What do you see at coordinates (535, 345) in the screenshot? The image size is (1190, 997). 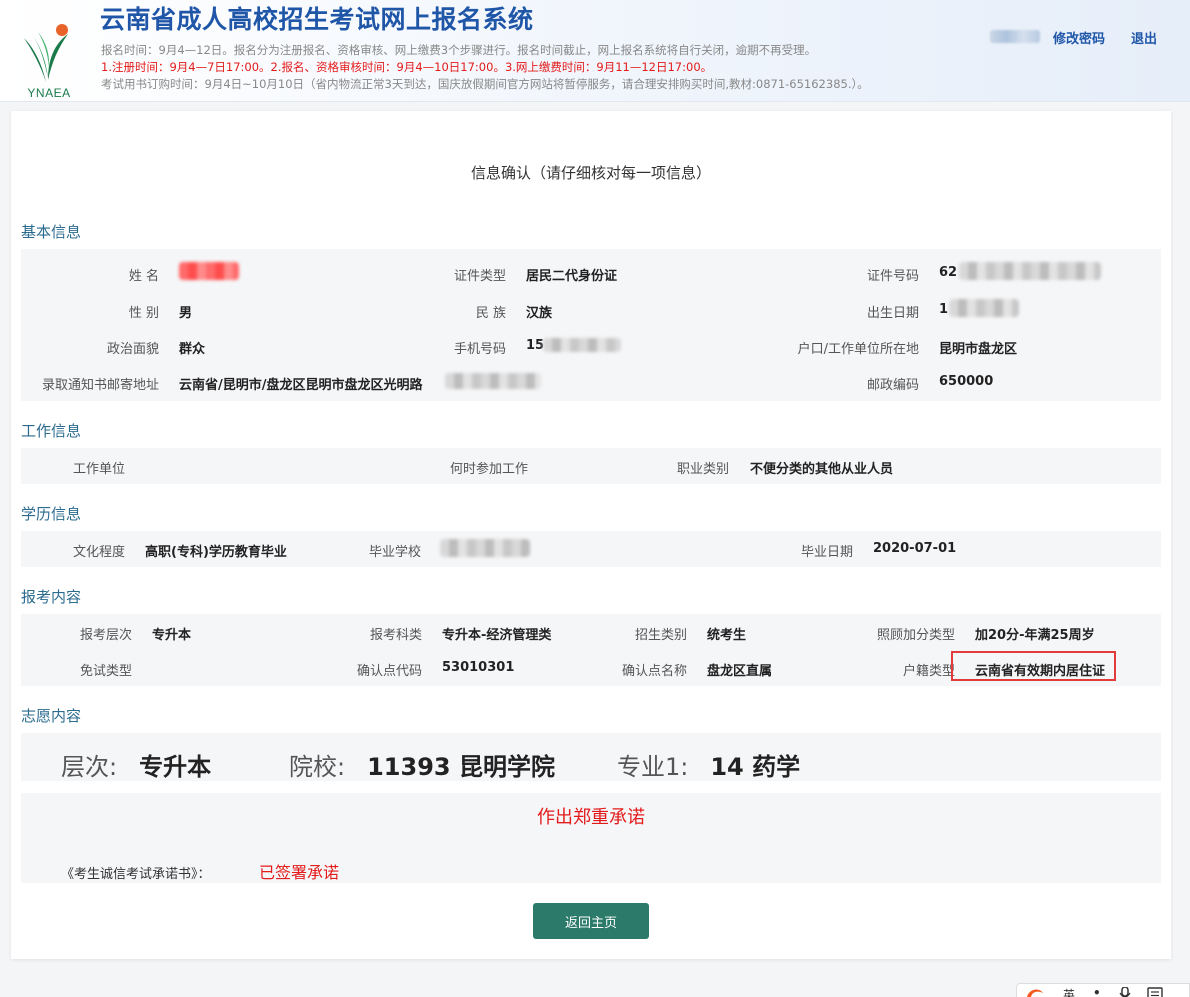 I see `phone-value: 15` at bounding box center [535, 345].